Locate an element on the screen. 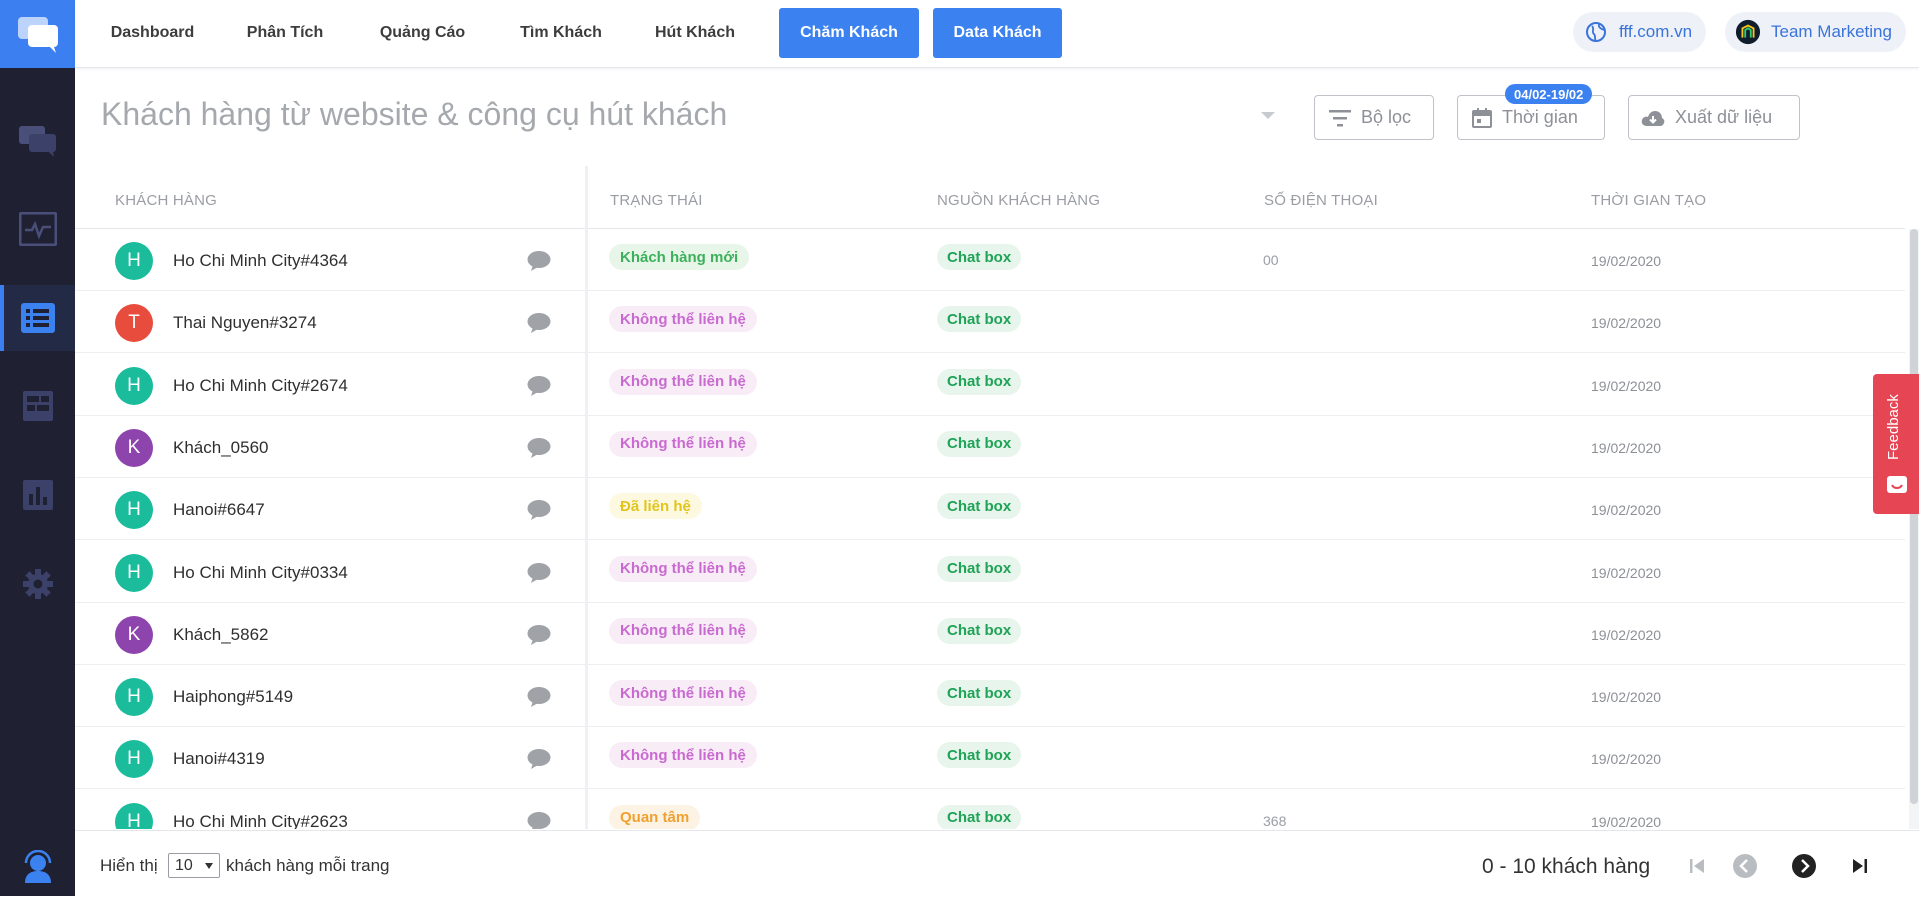 Image resolution: width=1919 pixels, height=900 pixels. team-selector: Team Marketing is located at coordinates (1815, 32).